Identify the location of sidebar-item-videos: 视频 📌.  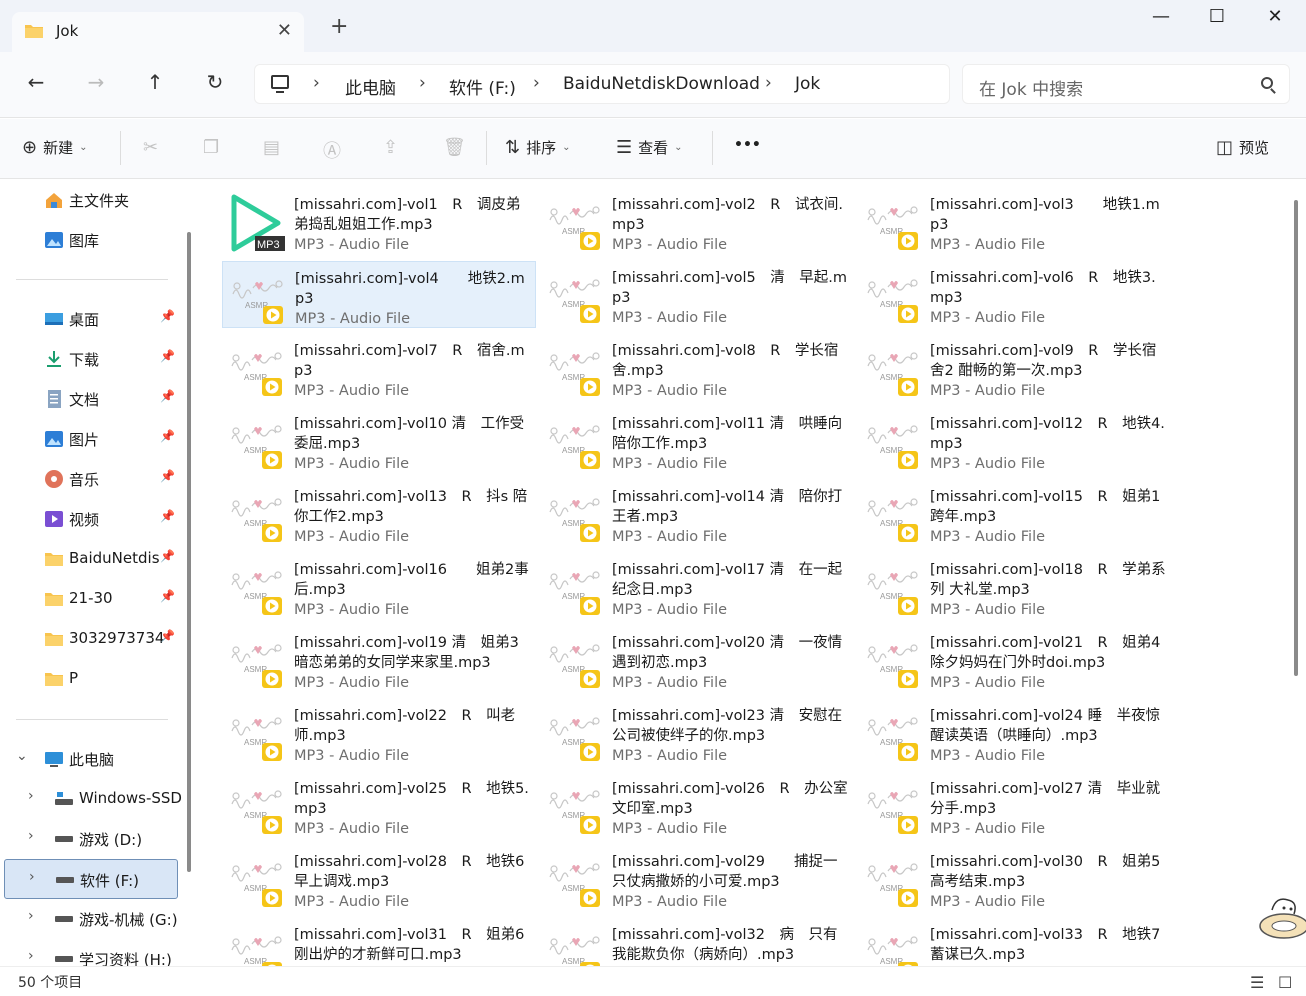
(90, 519).